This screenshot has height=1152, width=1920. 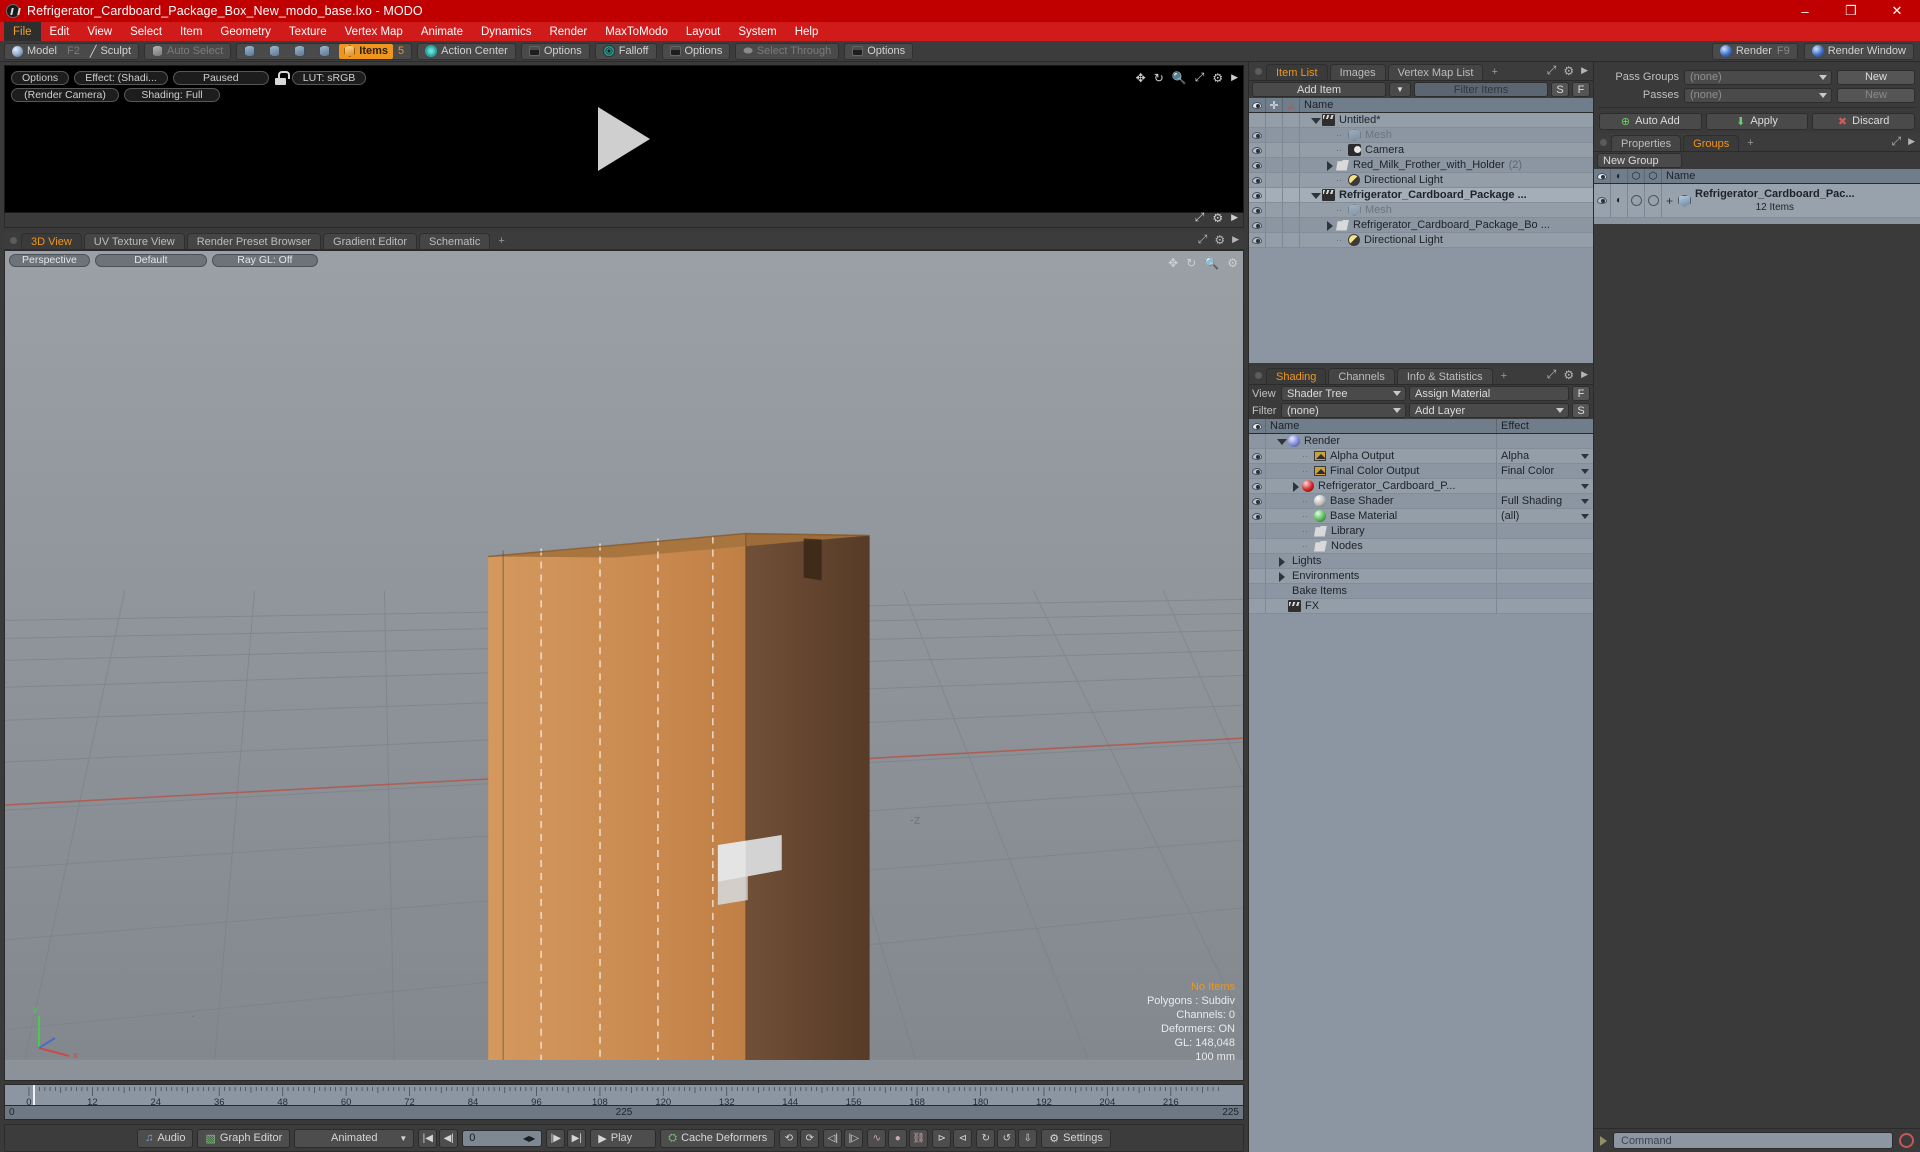 I want to click on play-button: ▶ Play, so click(x=623, y=1138).